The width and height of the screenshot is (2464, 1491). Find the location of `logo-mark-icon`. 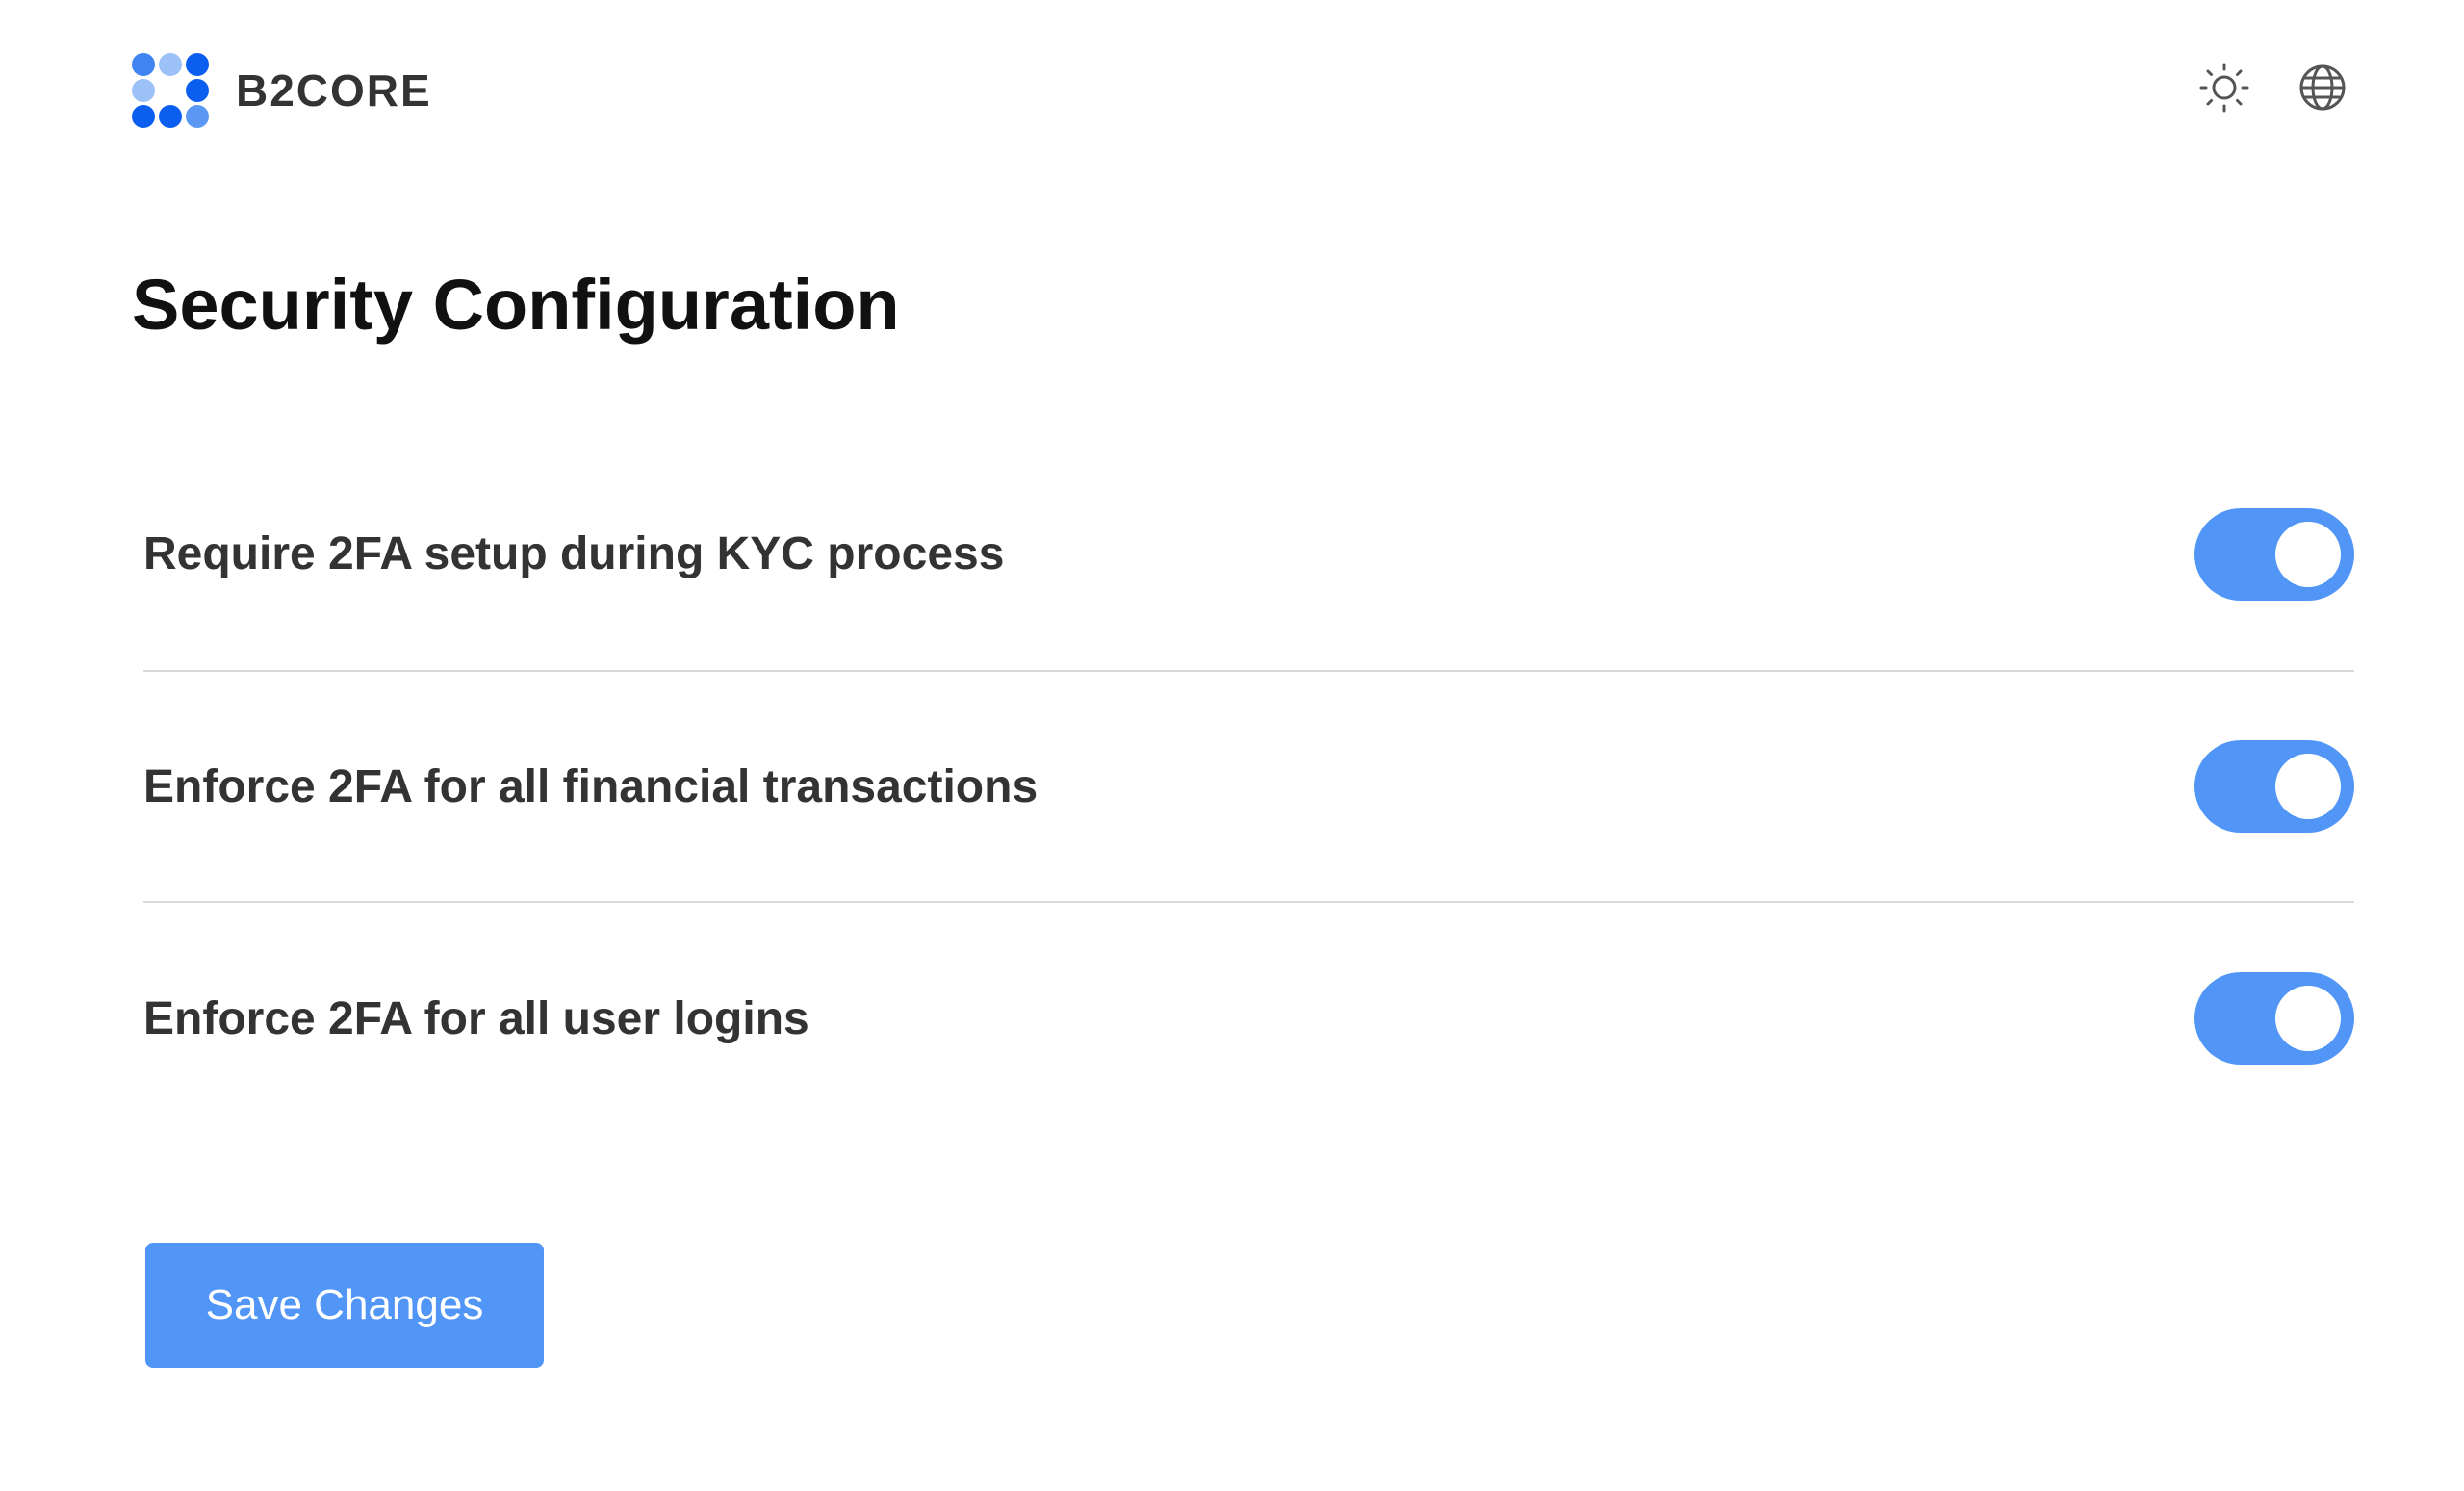

logo-mark-icon is located at coordinates (170, 90).